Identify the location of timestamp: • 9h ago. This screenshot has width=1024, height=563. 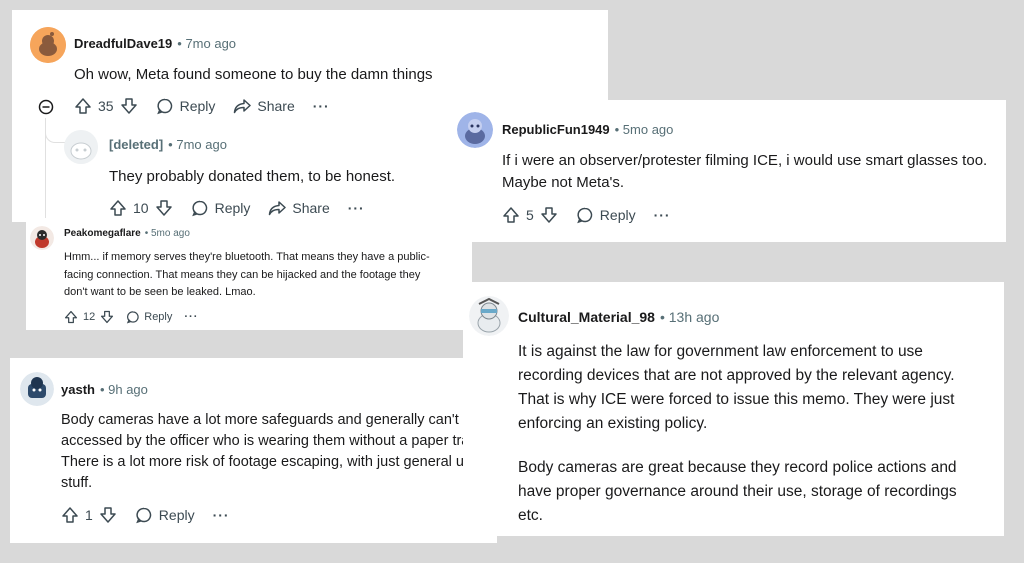
(123, 389).